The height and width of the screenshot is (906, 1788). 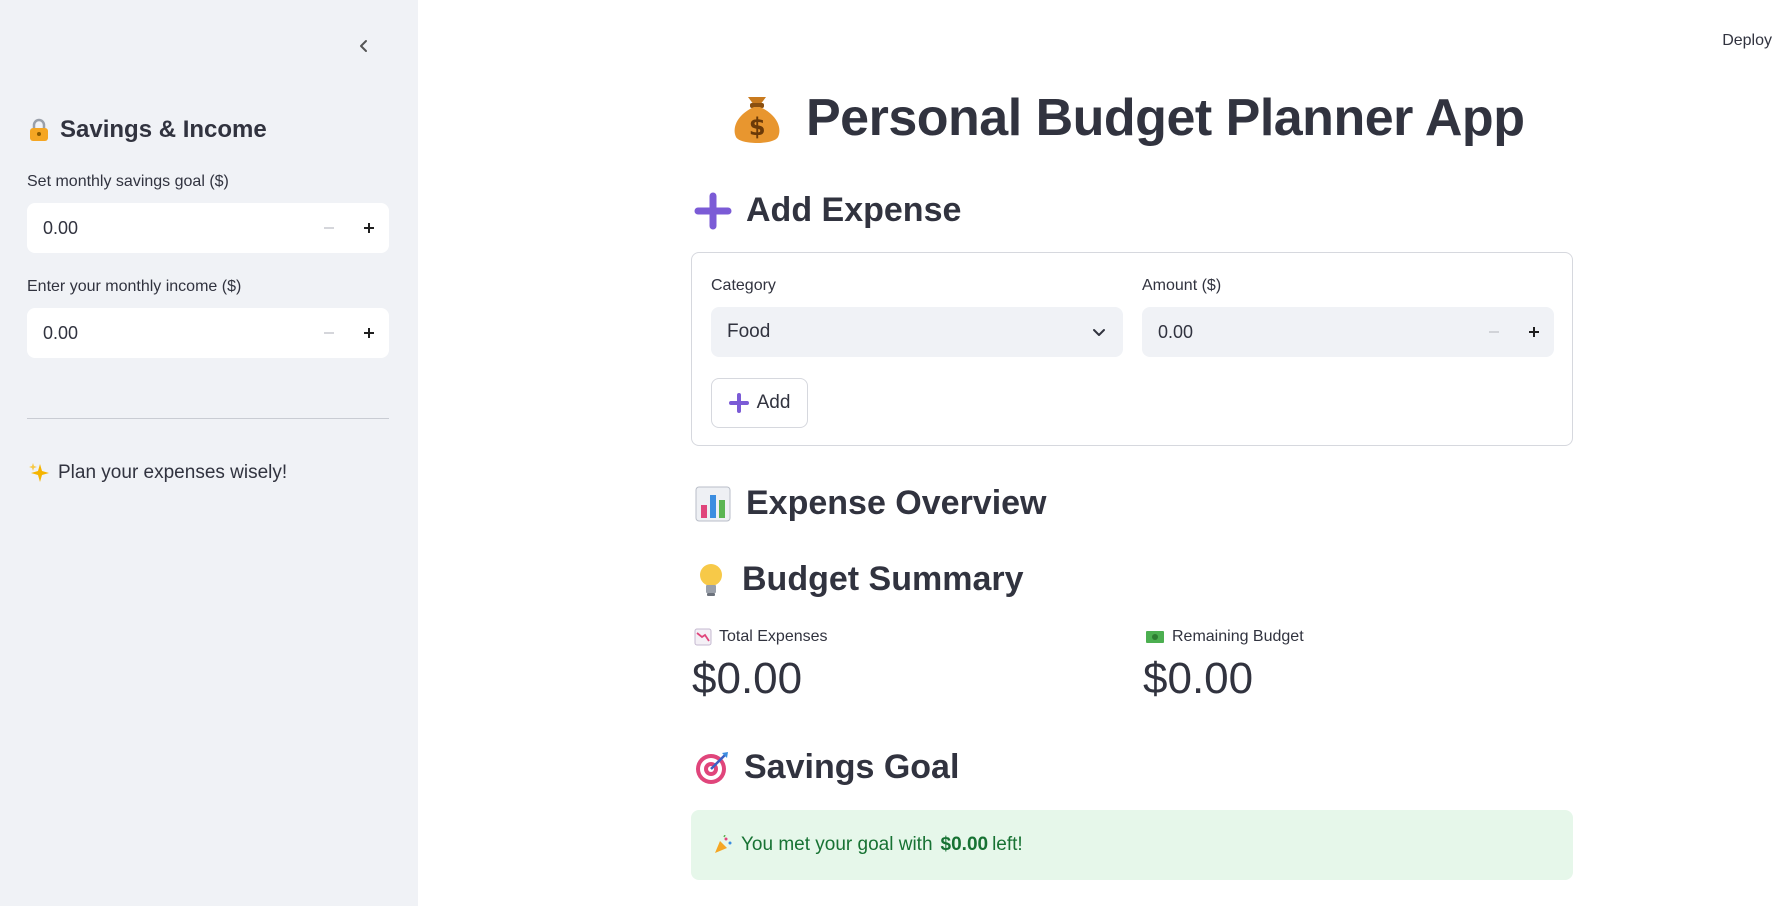 I want to click on budget-summary-heading-text: Budget Summary, so click(x=883, y=579).